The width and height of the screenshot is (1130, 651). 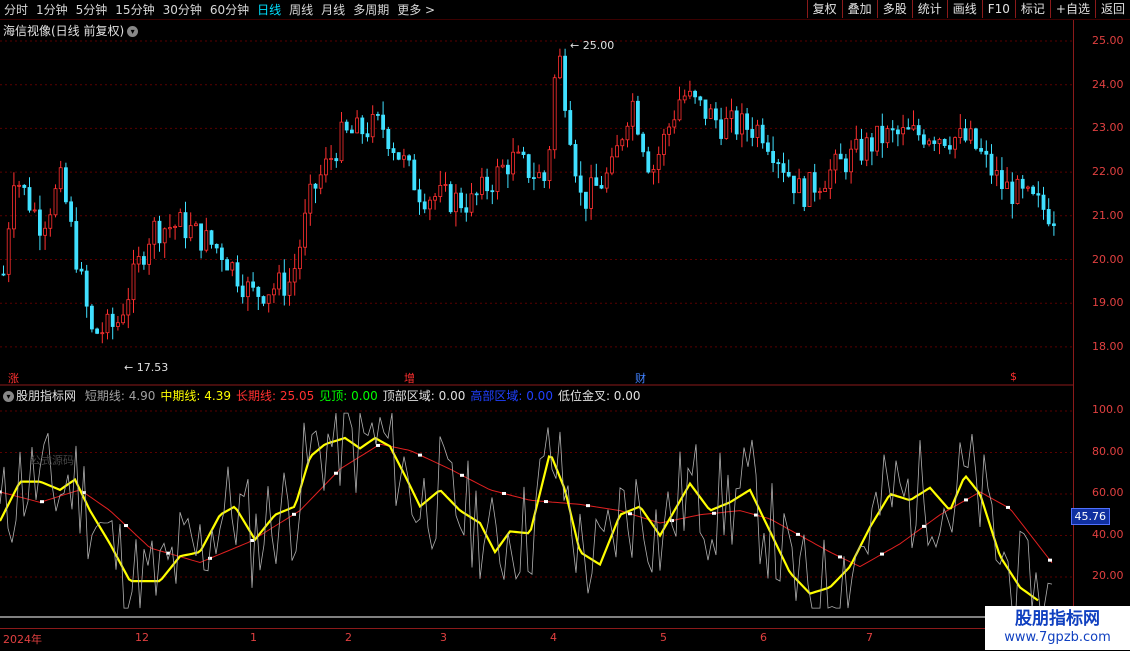 I want to click on event-marker-3: $, so click(x=1013, y=376).